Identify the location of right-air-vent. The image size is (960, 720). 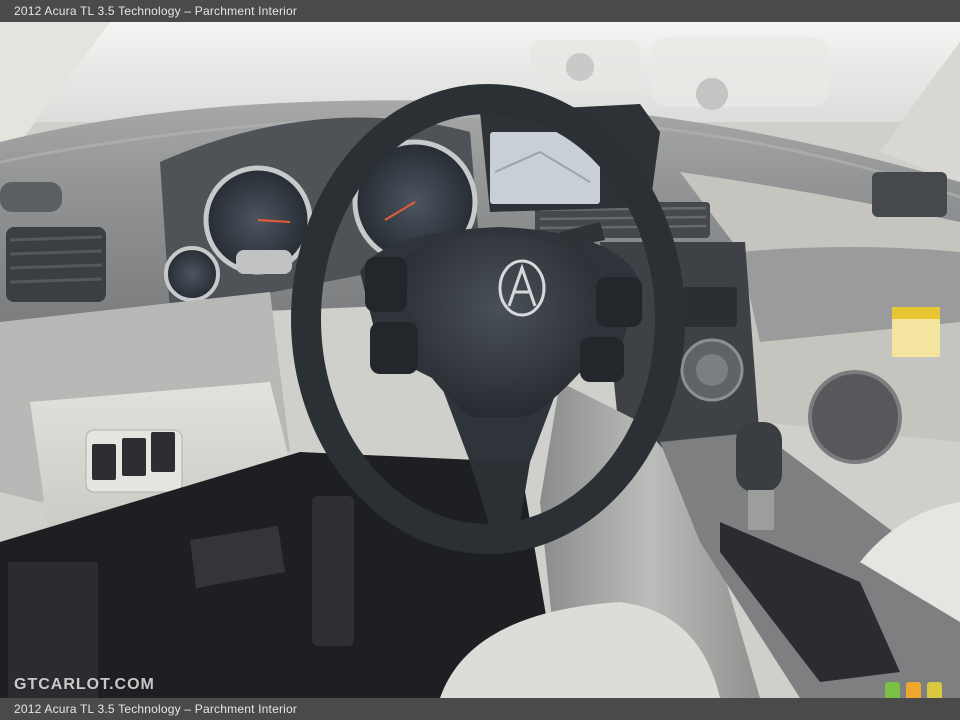
(909, 194).